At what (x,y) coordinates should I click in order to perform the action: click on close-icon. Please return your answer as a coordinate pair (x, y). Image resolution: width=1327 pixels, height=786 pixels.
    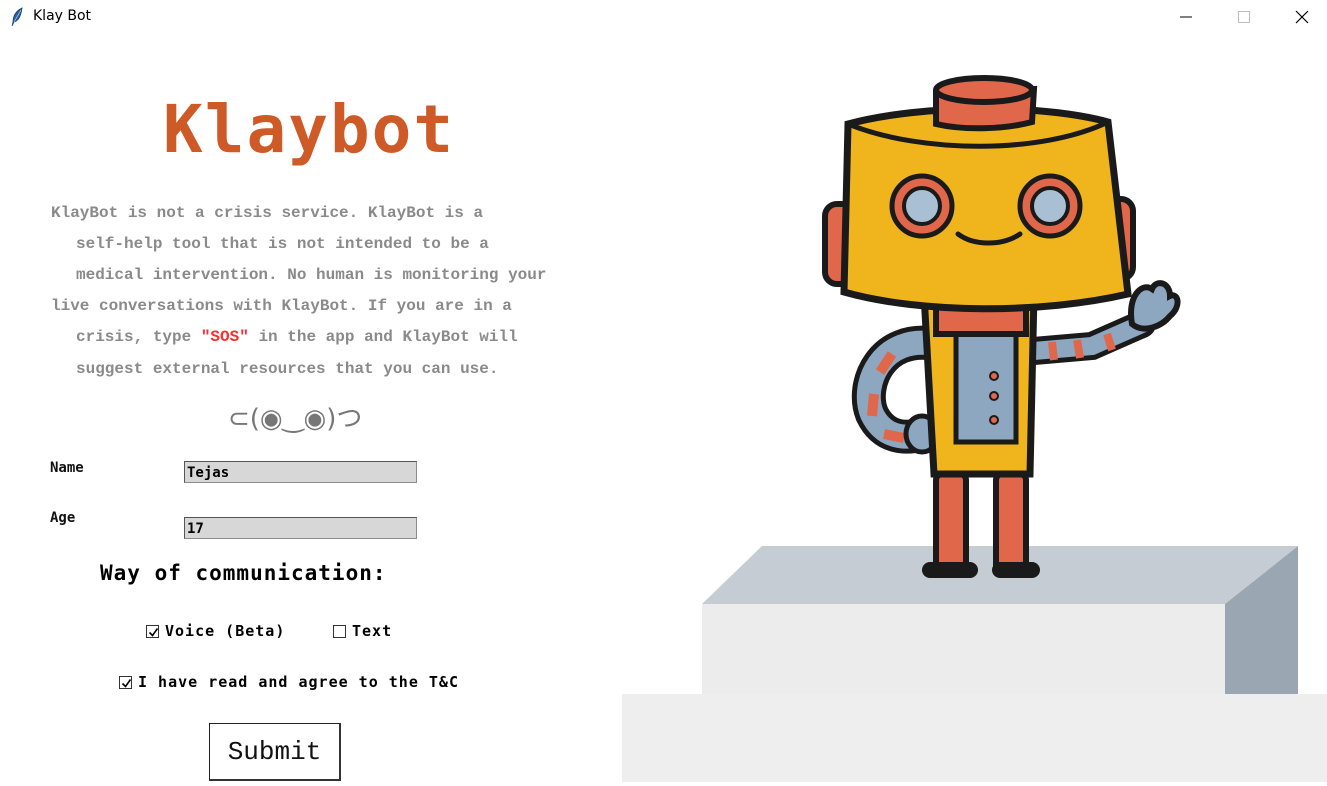
    Looking at the image, I should click on (1302, 17).